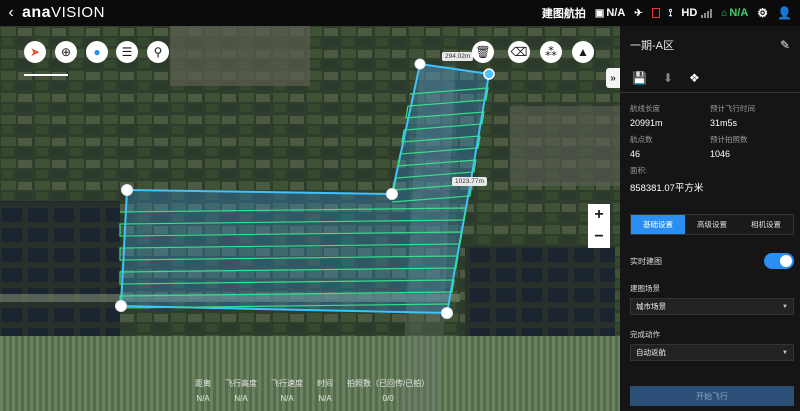  I want to click on stat-altitude: 飞行高度 N/A, so click(241, 391).